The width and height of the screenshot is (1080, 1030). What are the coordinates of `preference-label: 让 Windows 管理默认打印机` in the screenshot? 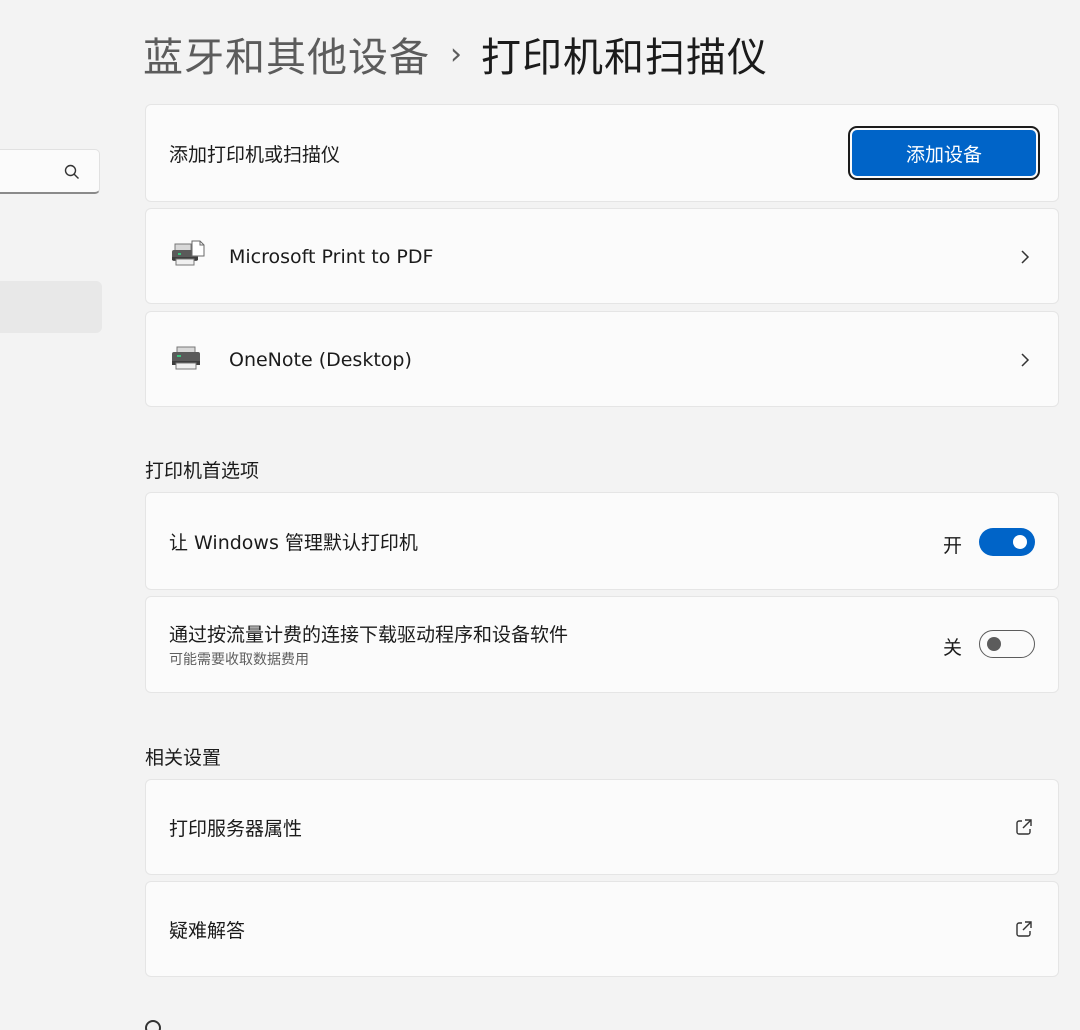 It's located at (293, 542).